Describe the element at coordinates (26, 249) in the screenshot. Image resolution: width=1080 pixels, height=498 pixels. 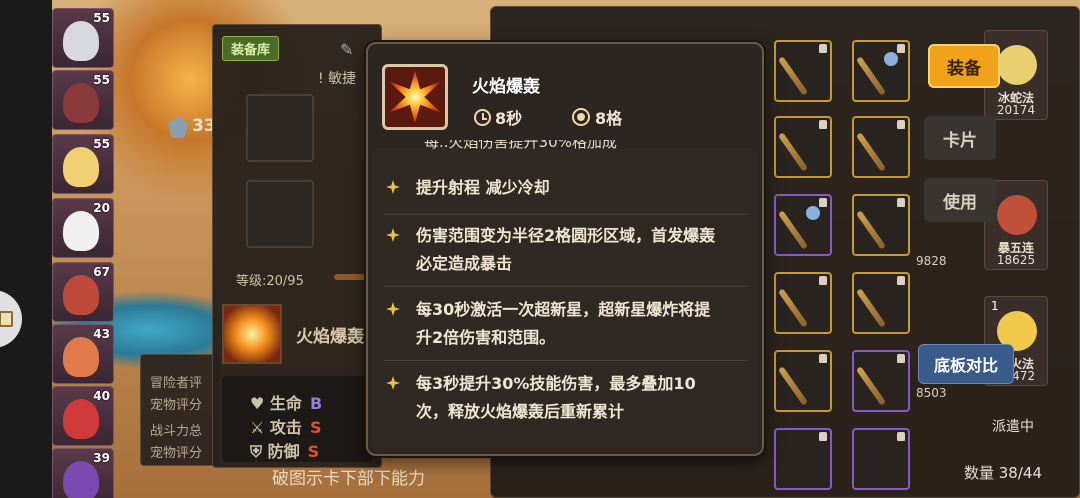
I see `screen-edge` at that location.